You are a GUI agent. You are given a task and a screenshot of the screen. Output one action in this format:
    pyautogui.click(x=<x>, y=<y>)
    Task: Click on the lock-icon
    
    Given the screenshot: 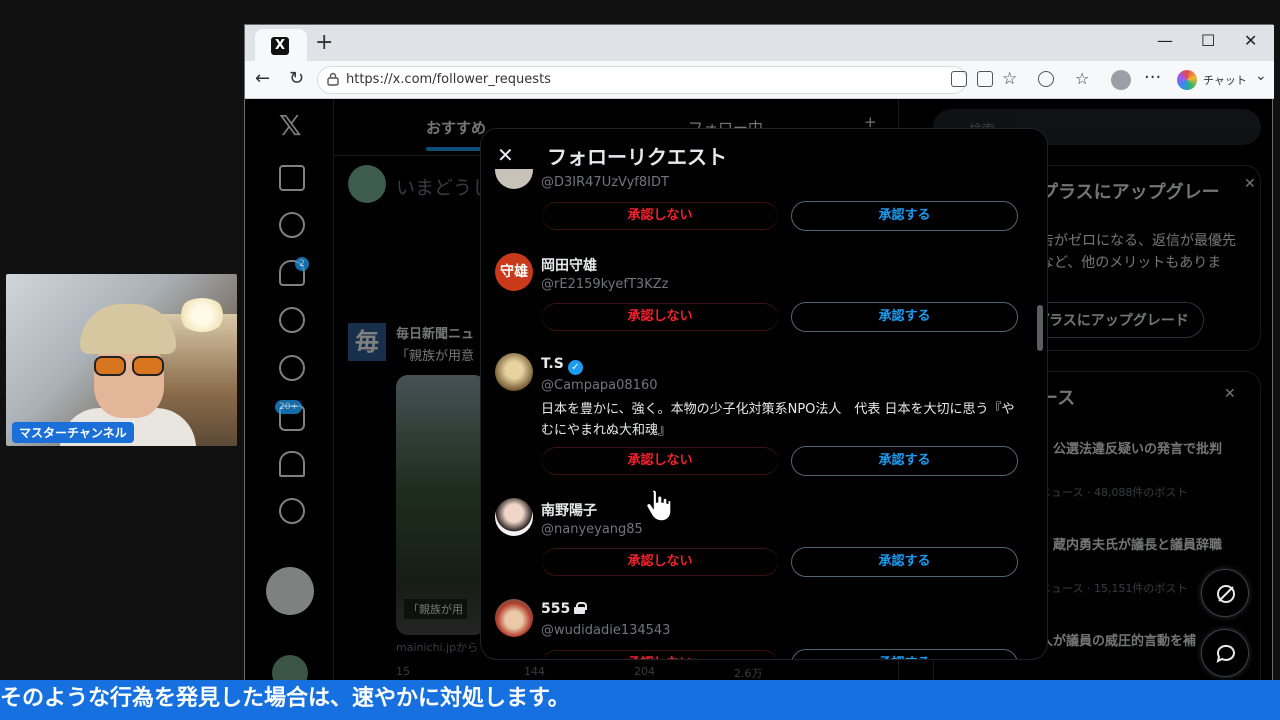 What is the action you would take?
    pyautogui.click(x=333, y=79)
    